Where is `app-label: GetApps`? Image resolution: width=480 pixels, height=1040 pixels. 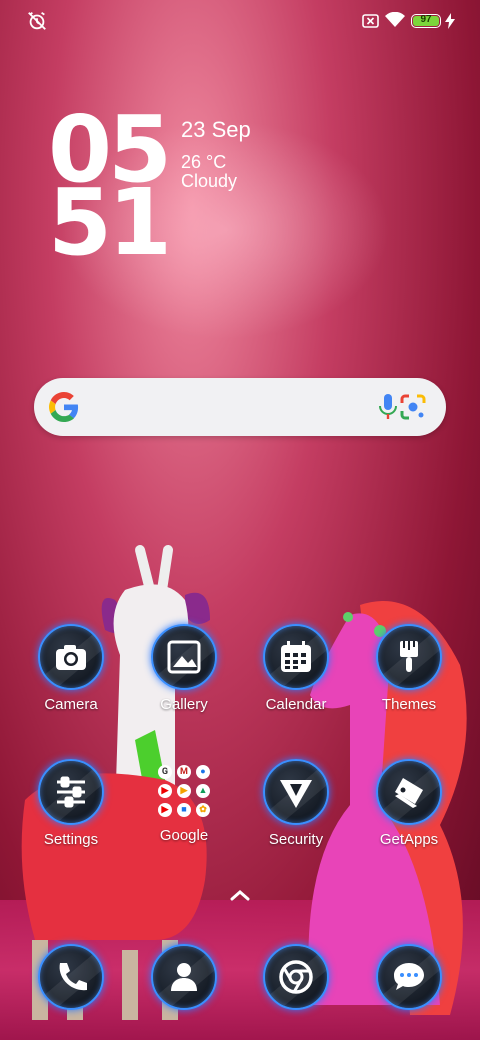 app-label: GetApps is located at coordinates (409, 839).